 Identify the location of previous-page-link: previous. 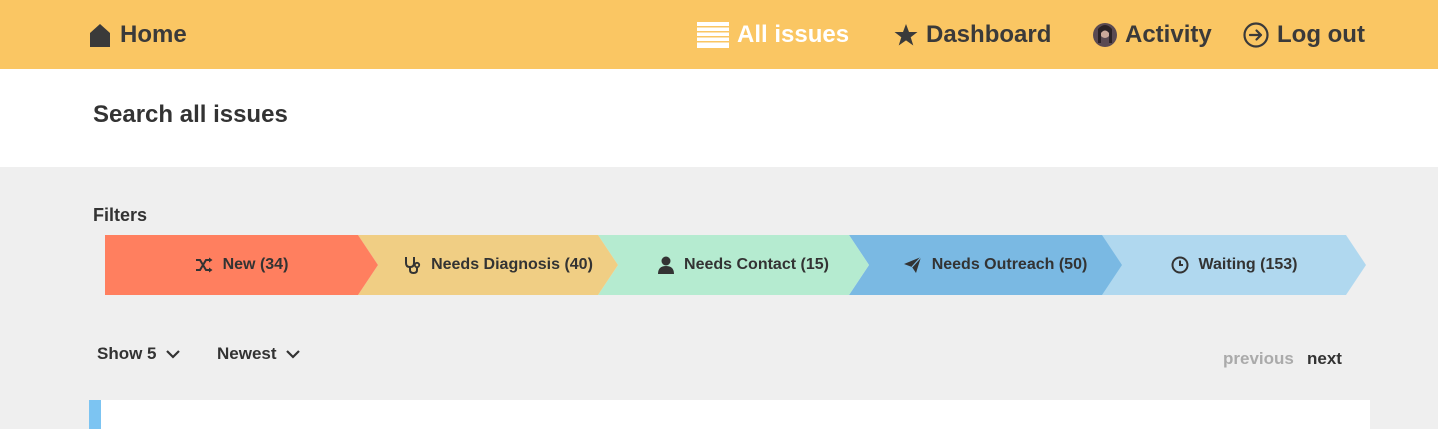
(1258, 359).